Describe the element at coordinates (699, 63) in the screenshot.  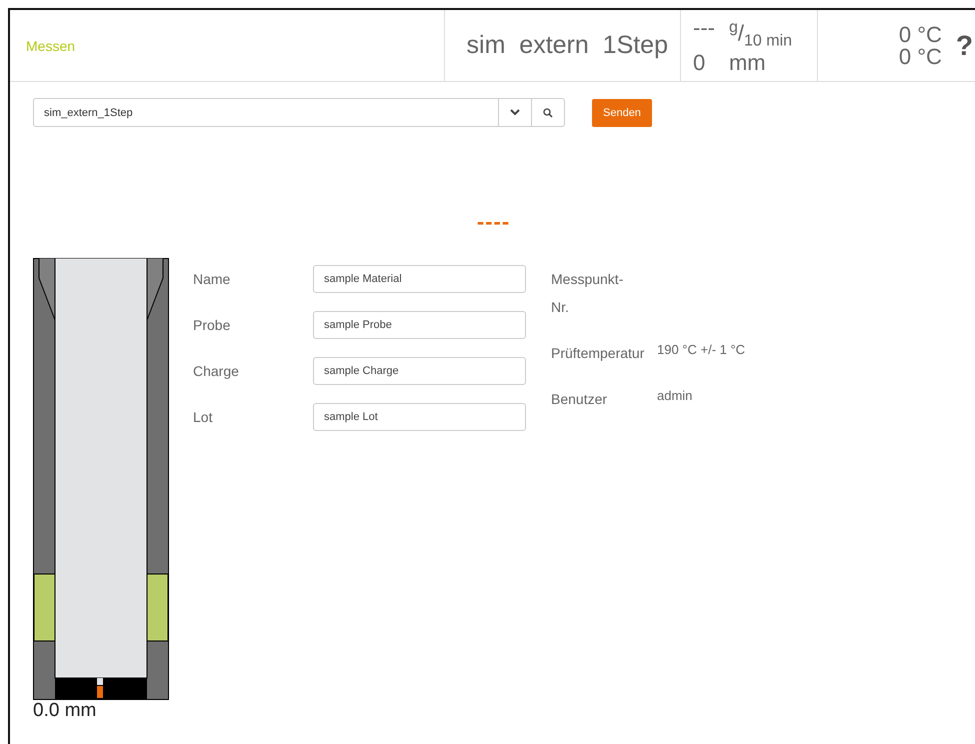
I see `distance-value: 0` at that location.